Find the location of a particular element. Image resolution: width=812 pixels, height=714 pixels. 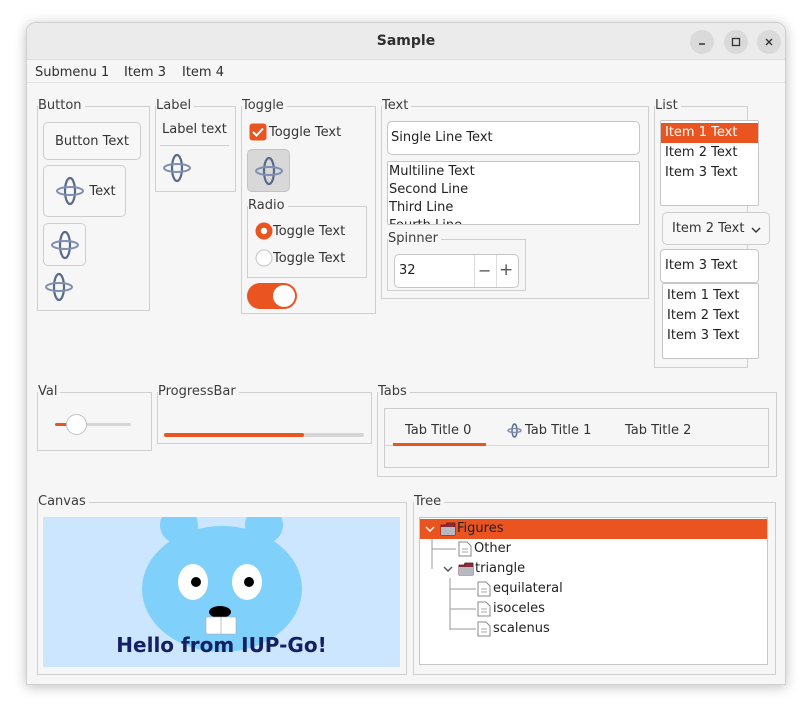

menu-item-4: Item 4 is located at coordinates (203, 72).